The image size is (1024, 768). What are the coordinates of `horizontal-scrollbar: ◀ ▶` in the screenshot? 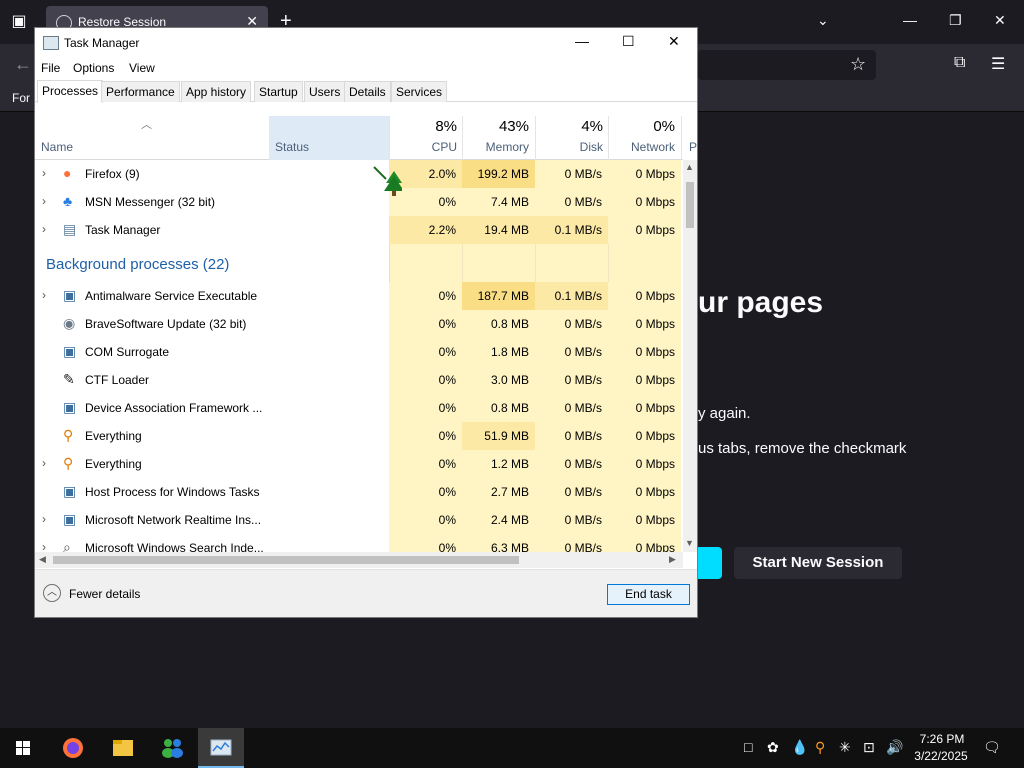 It's located at (359, 560).